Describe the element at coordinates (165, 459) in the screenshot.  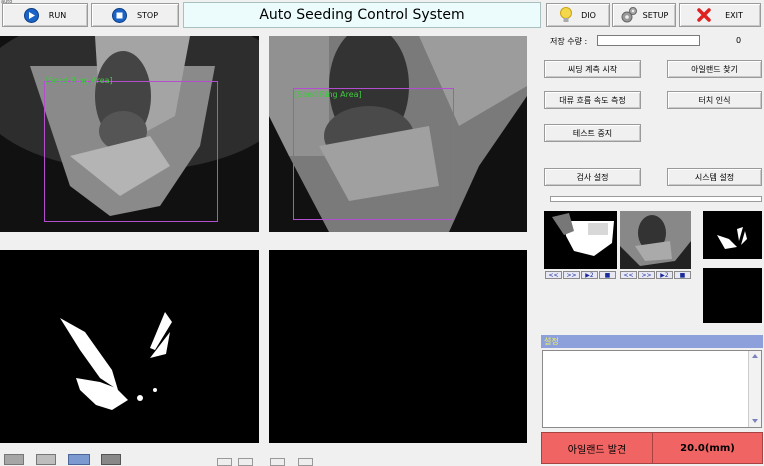
I see `bottom-toolbar` at that location.